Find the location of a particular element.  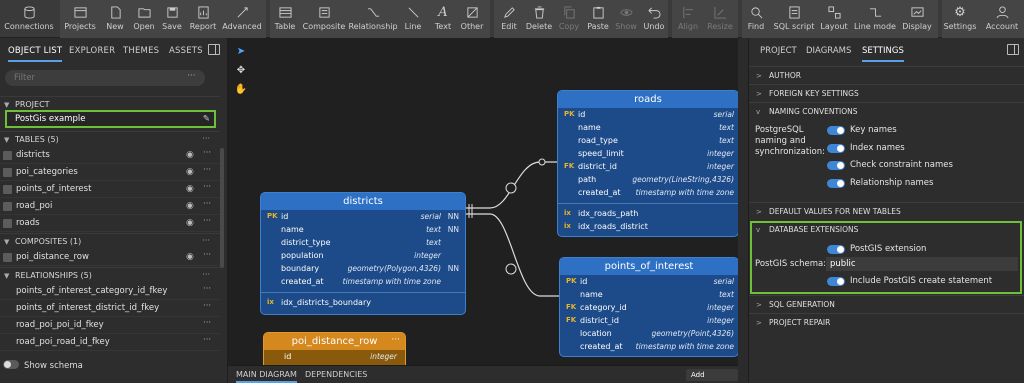

tab-object-list: OBJECT LIST is located at coordinates (35, 54).